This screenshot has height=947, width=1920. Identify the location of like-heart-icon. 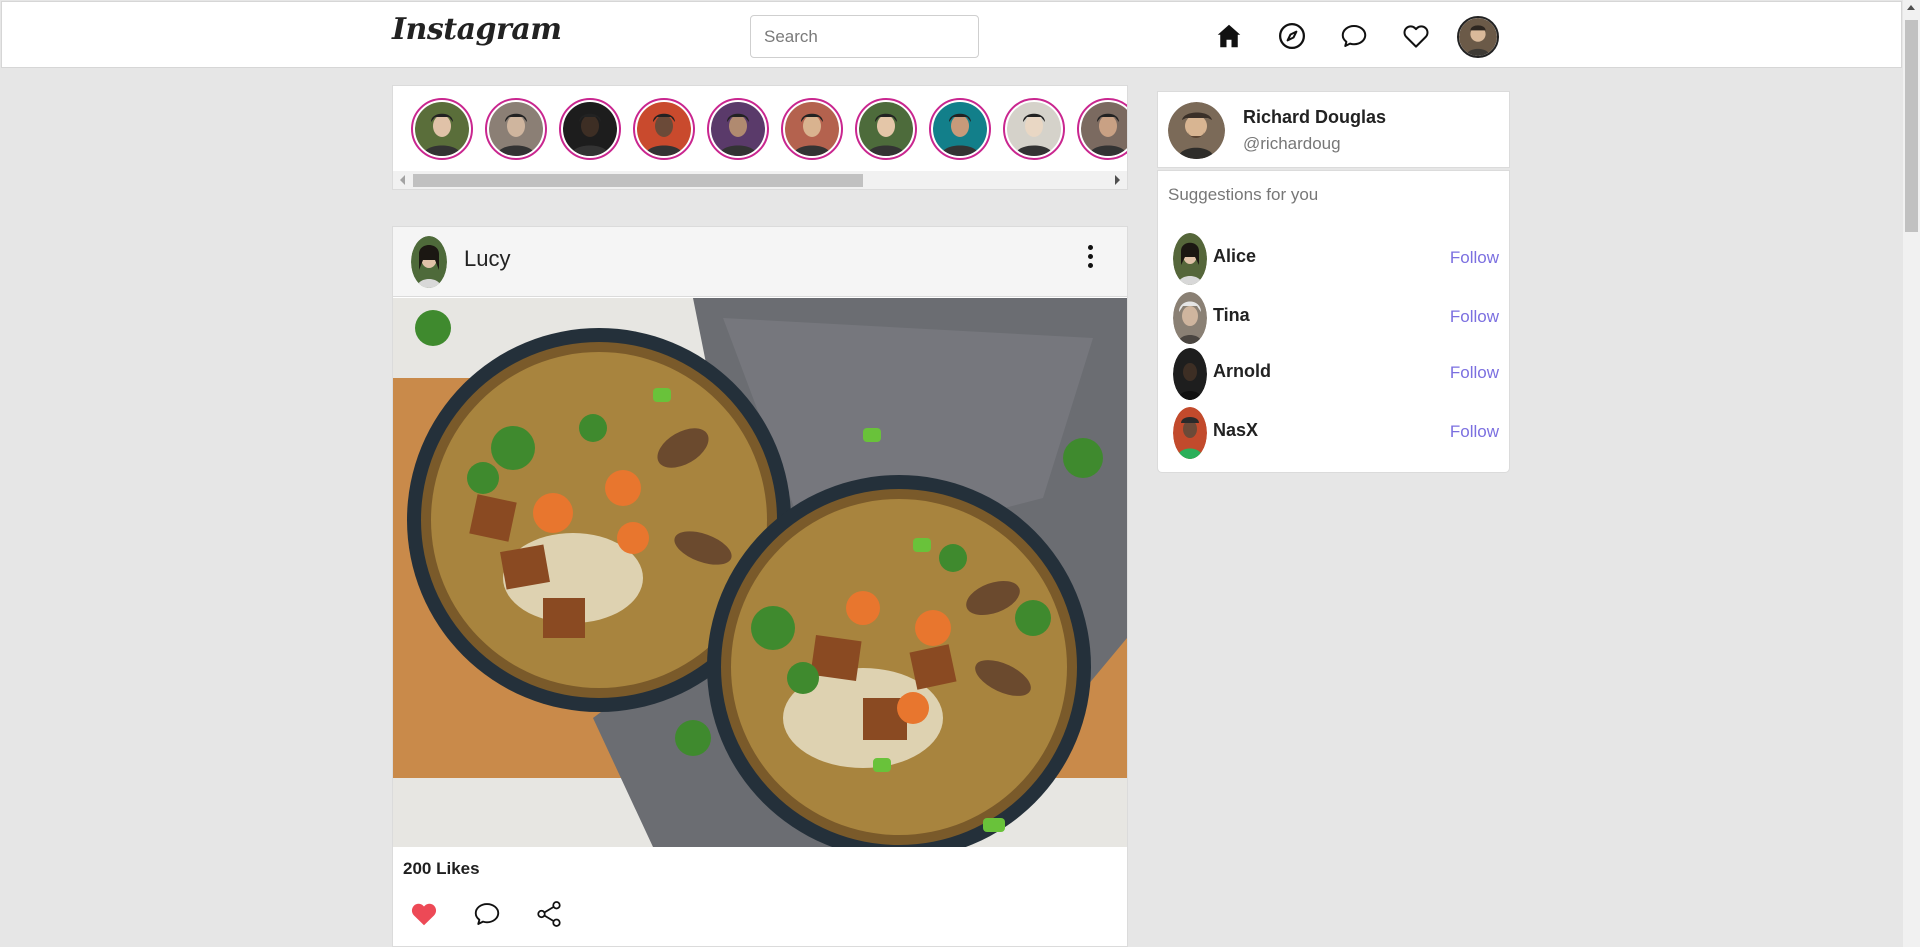
(424, 914).